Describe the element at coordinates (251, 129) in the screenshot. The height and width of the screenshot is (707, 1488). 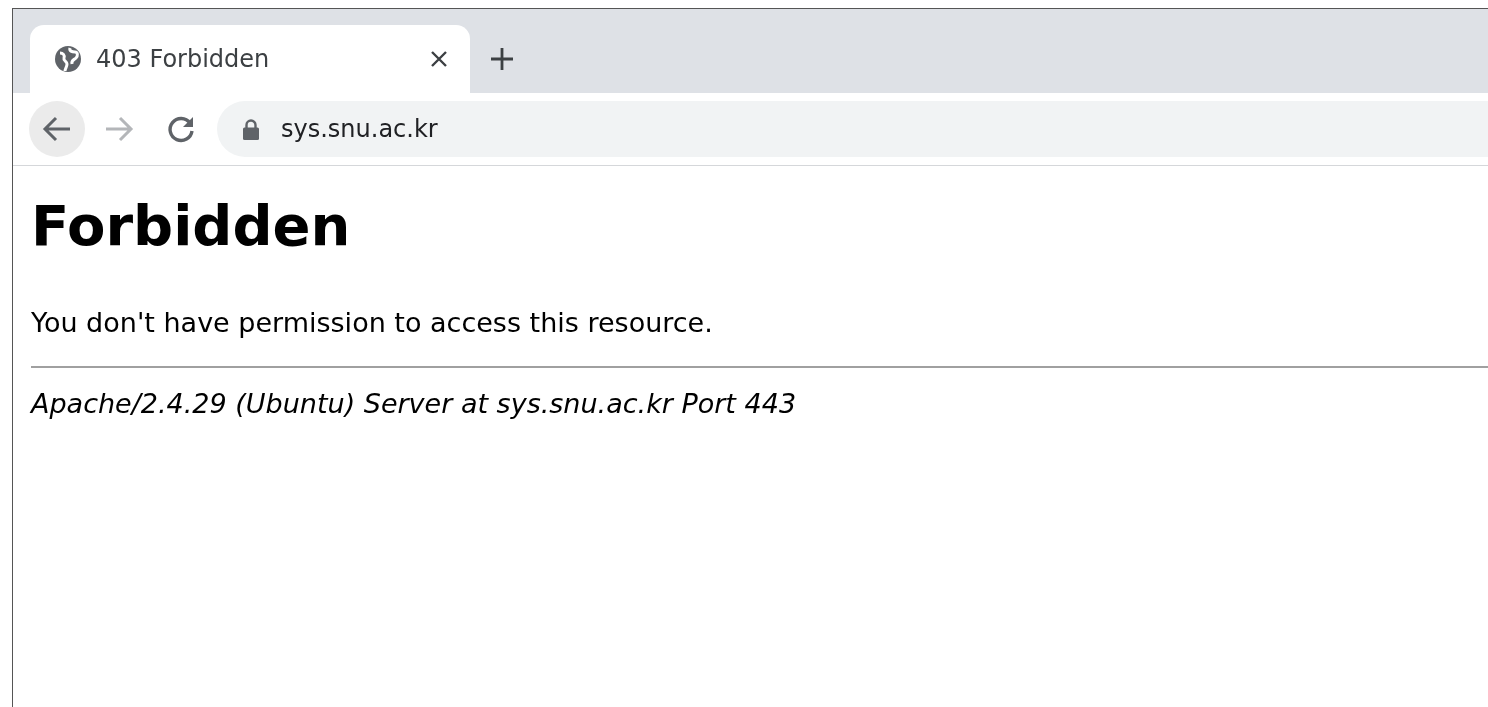
I see `lock-icon` at that location.